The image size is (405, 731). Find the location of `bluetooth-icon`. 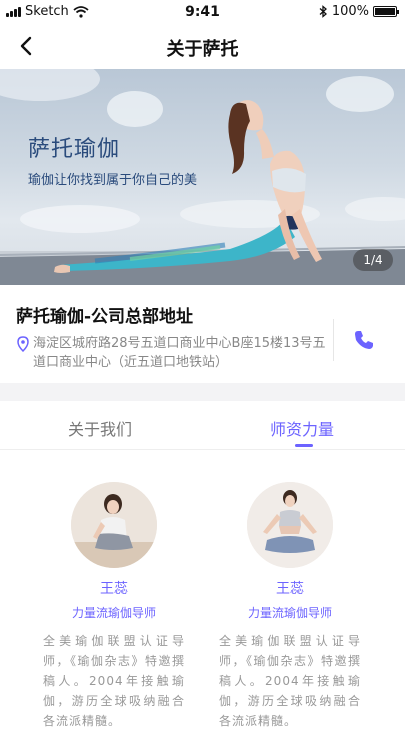

bluetooth-icon is located at coordinates (323, 11).